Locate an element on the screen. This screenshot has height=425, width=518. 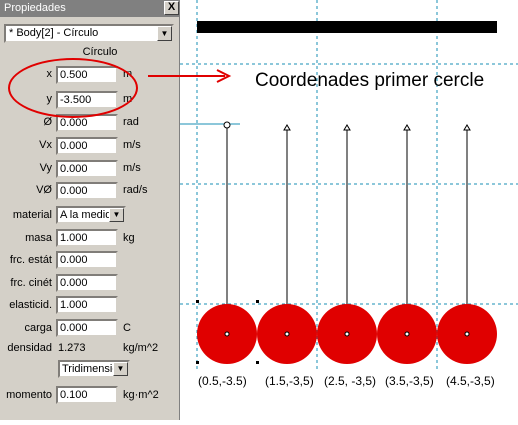
densidad-label: densidad is located at coordinates (29, 348).